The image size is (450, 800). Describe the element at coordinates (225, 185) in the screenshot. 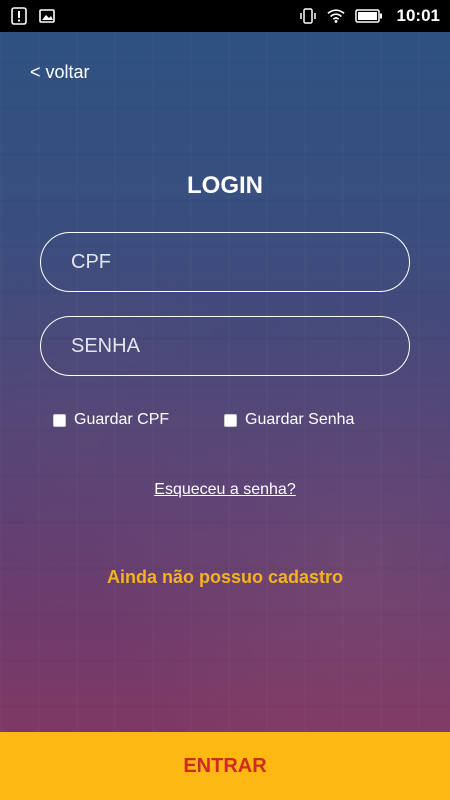

I see `page-title: LOGIN` at that location.